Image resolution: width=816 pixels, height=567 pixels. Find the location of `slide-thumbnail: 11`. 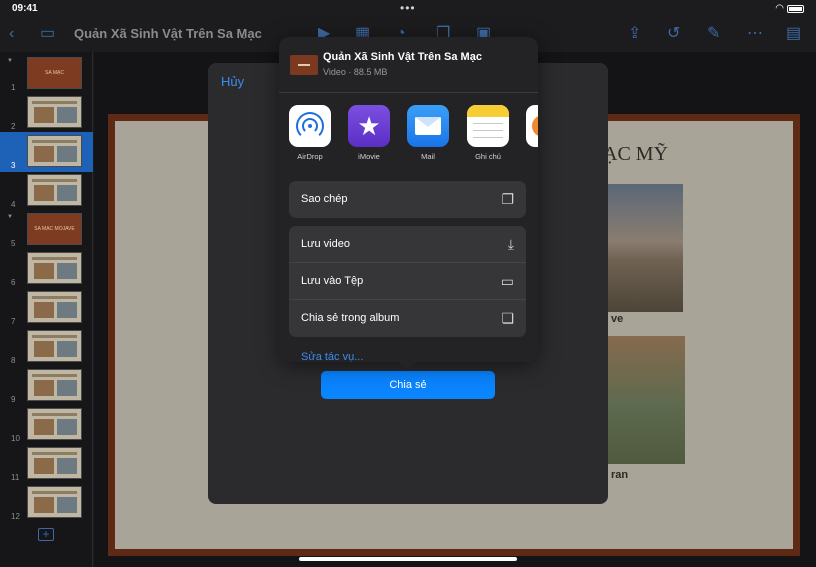

slide-thumbnail: 11 is located at coordinates (46, 464).